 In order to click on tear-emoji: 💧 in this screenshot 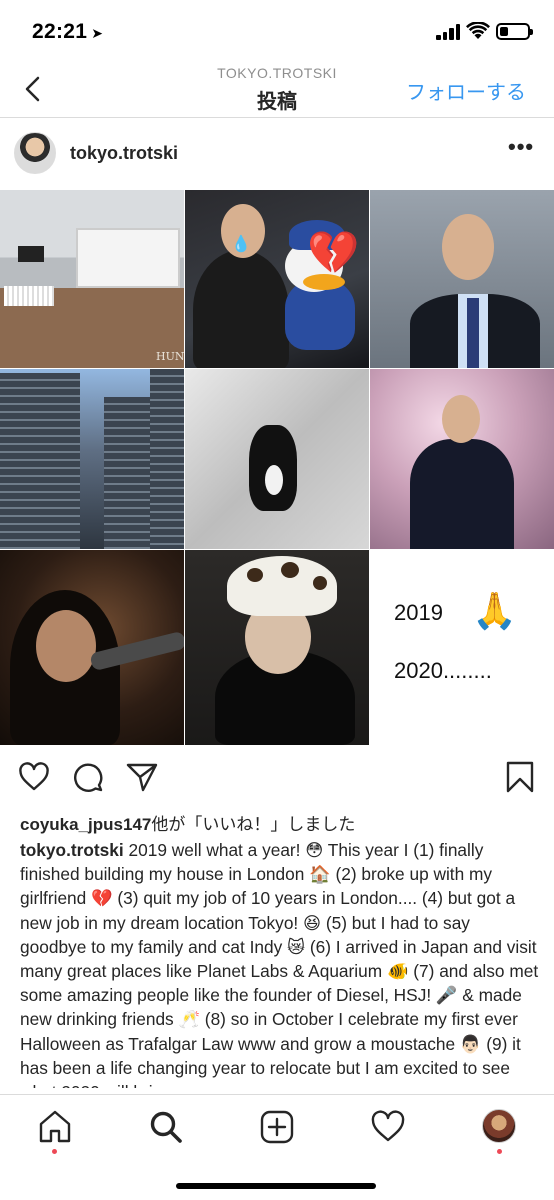, I will do `click(241, 244)`.